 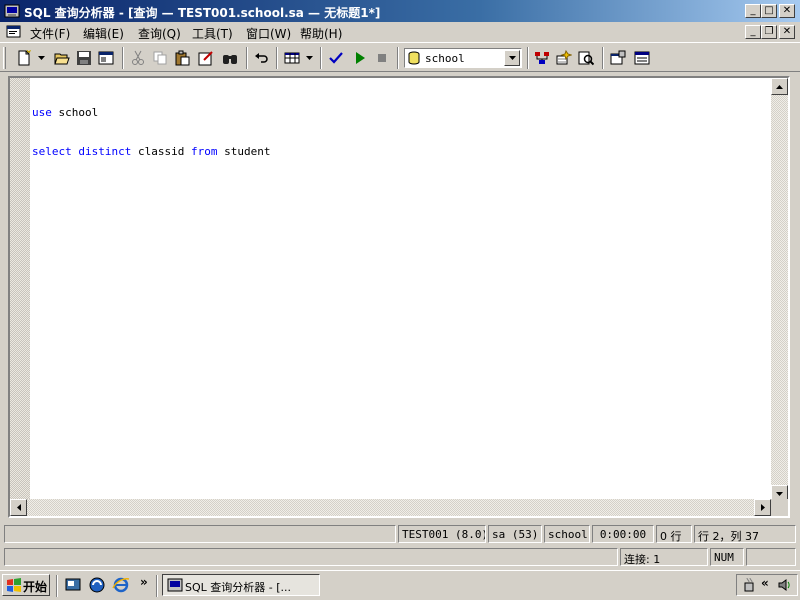 I want to click on toolbar-grip, so click(x=4, y=58).